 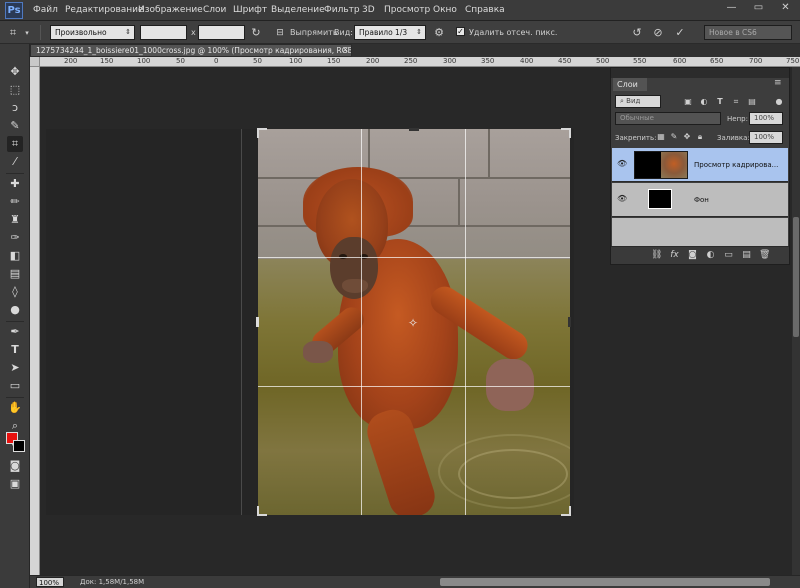 What do you see at coordinates (413, 323) in the screenshot?
I see `crop-center-icon: ✧` at bounding box center [413, 323].